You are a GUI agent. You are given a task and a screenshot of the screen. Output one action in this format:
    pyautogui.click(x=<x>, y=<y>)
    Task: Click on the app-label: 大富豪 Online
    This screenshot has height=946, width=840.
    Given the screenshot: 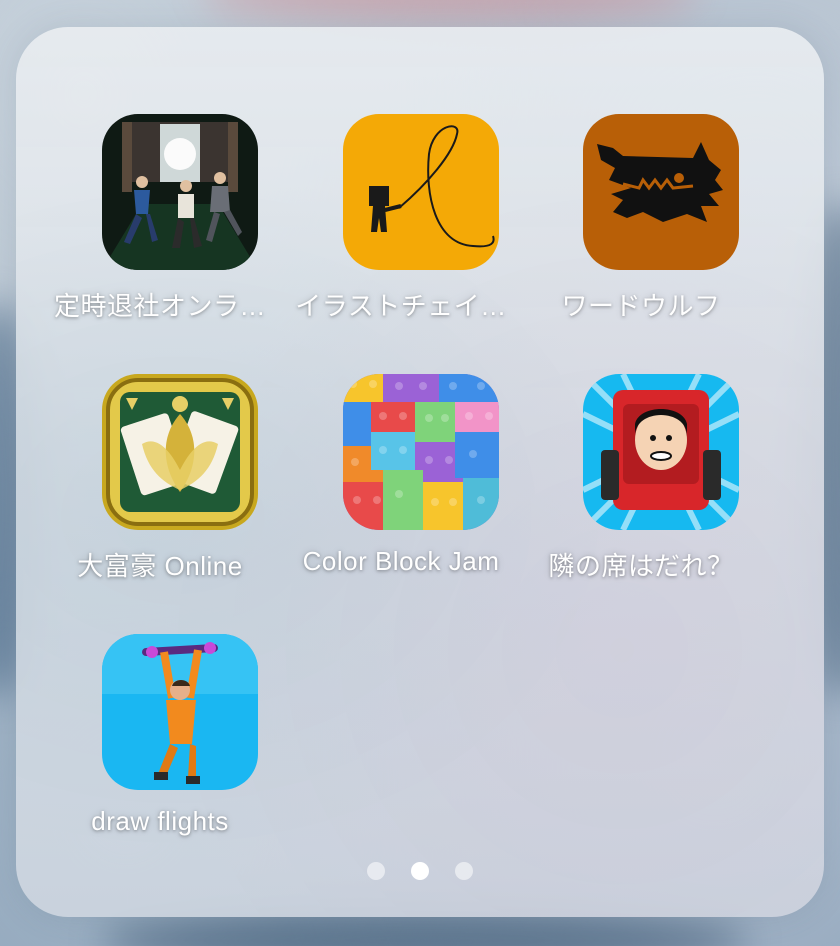 What is the action you would take?
    pyautogui.click(x=160, y=566)
    